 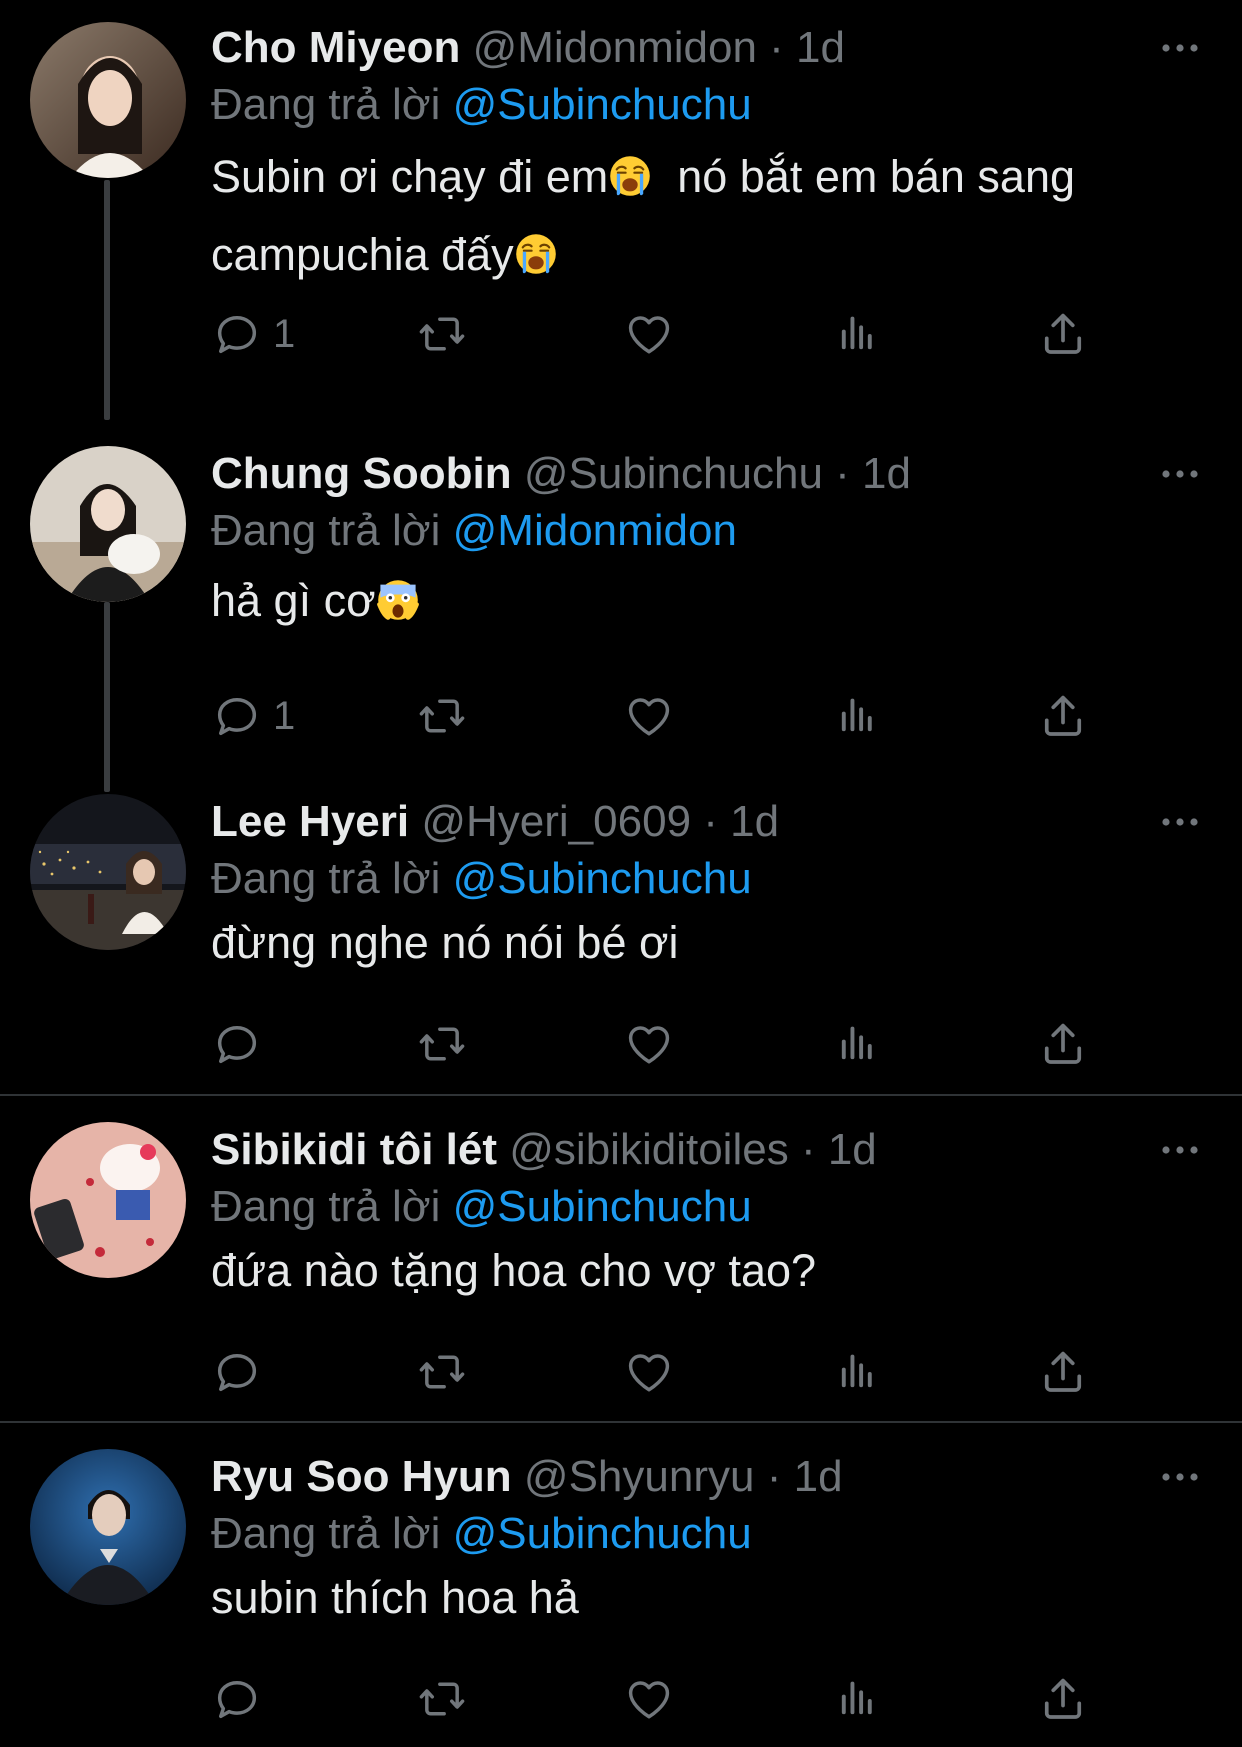 What do you see at coordinates (310, 821) in the screenshot?
I see `display-name: Lee Hyeri` at bounding box center [310, 821].